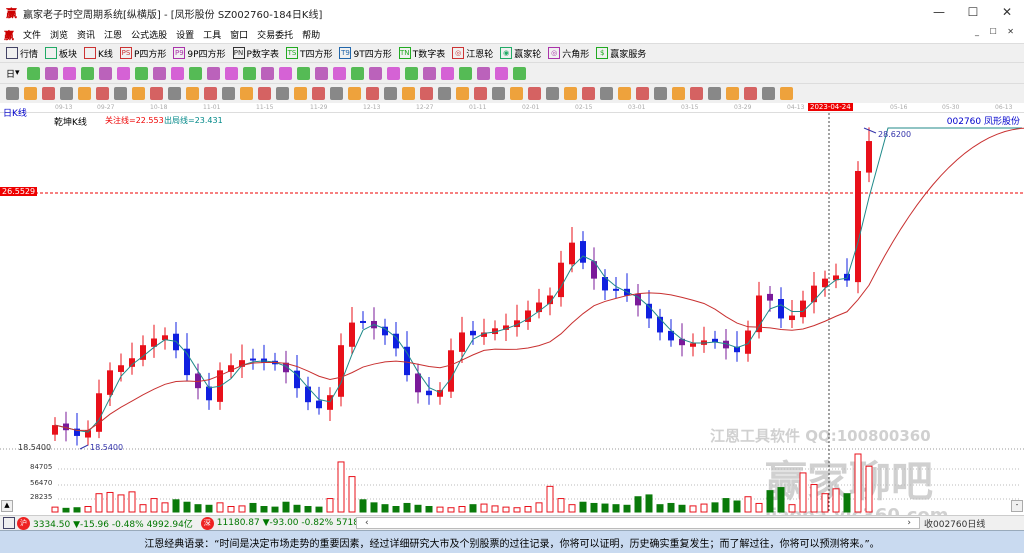 This screenshot has height=553, width=1024. Describe the element at coordinates (996, 31) in the screenshot. I see `mdi-controls: _ ☐ ✕` at that location.